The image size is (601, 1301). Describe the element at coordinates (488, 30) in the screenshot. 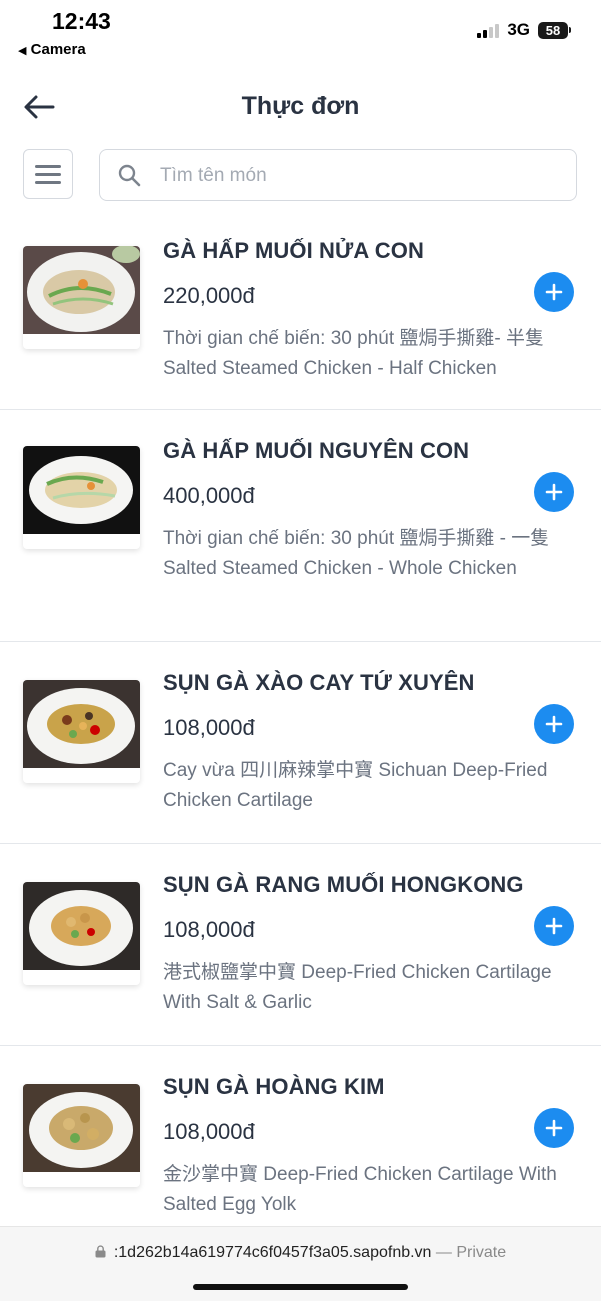

I see `signal-icon` at that location.